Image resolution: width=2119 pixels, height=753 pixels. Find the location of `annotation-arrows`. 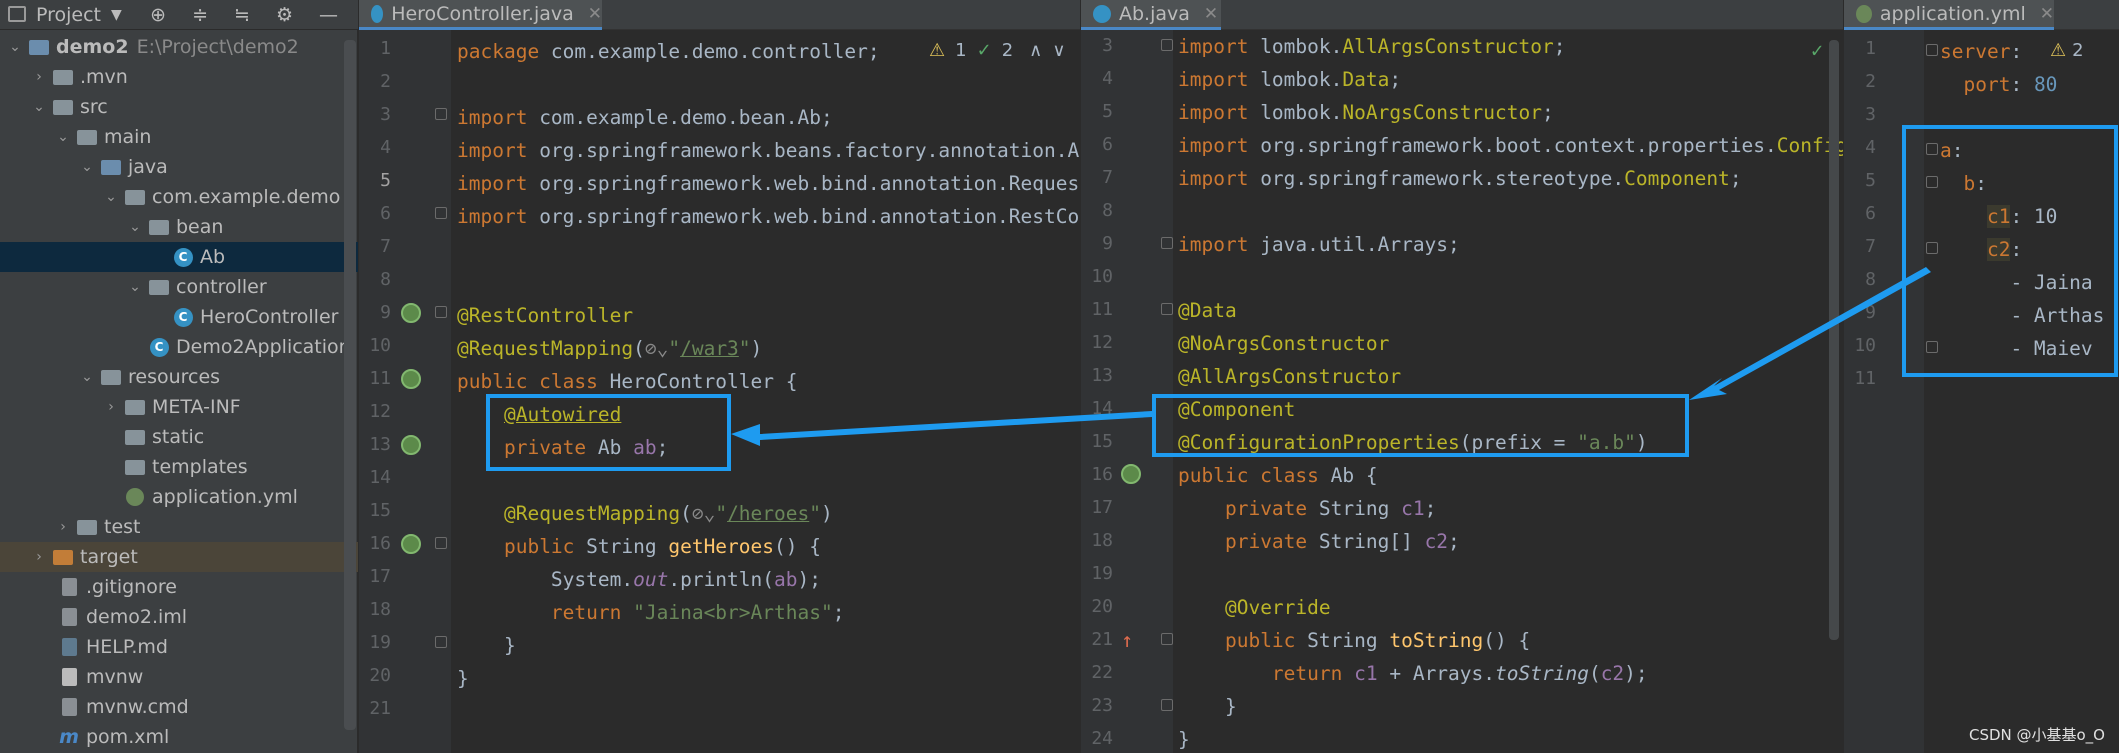

annotation-arrows is located at coordinates (1331, 356).